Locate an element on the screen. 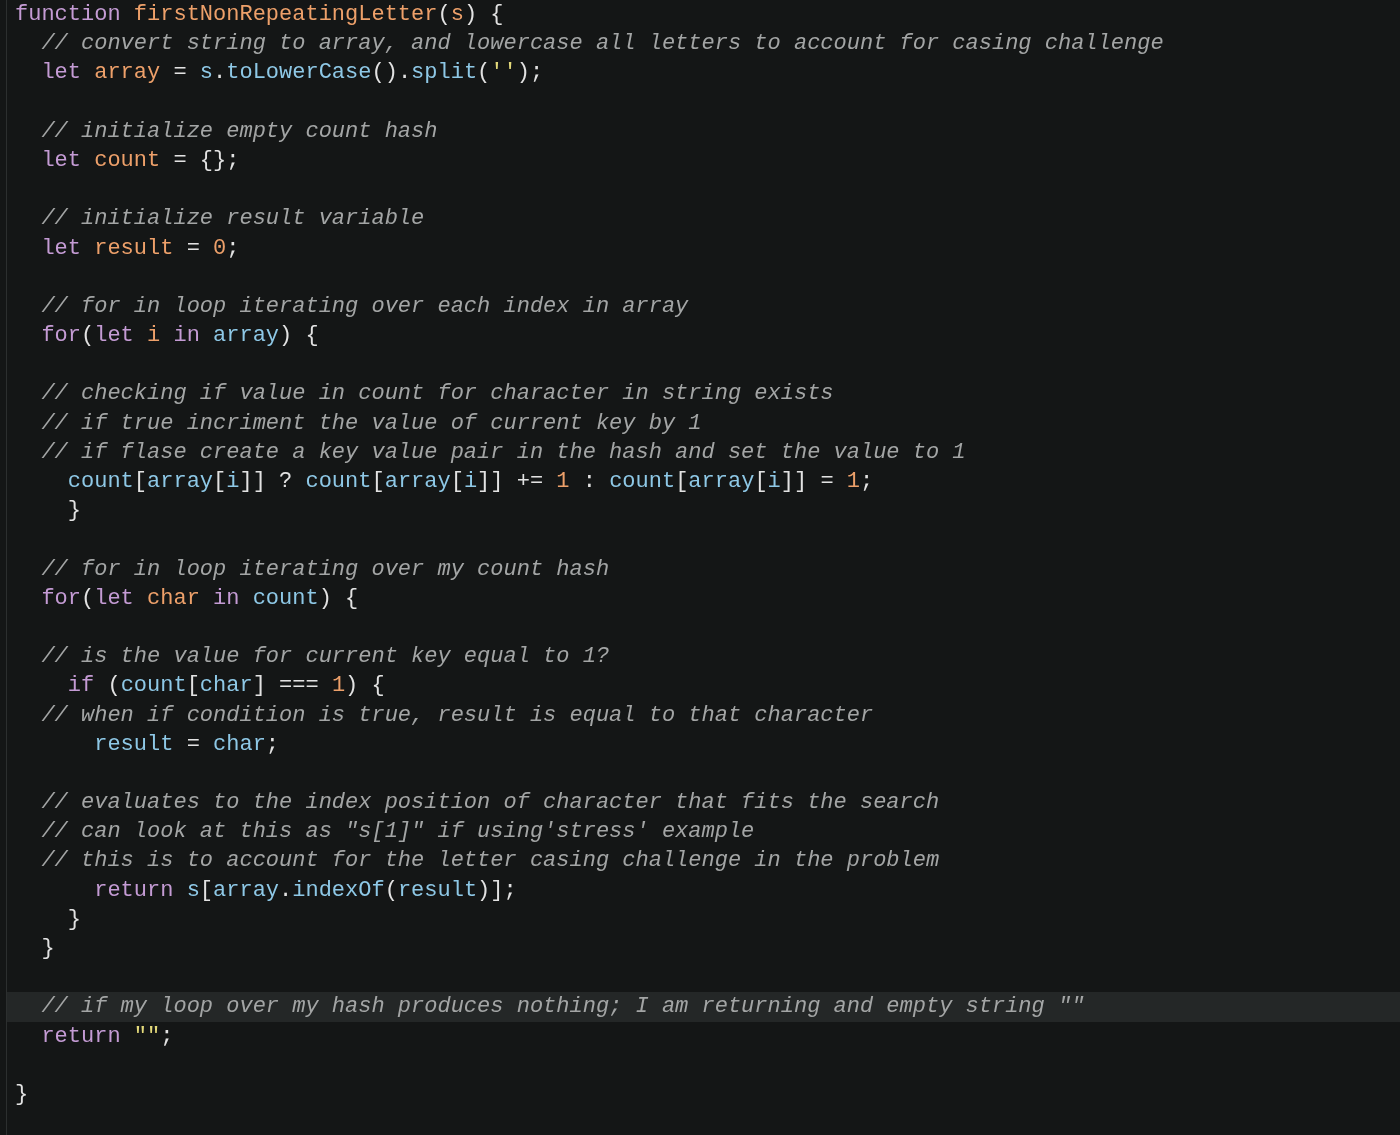 This screenshot has height=1135, width=1400. code-line: if (count[char] === 1) { is located at coordinates (225, 686).